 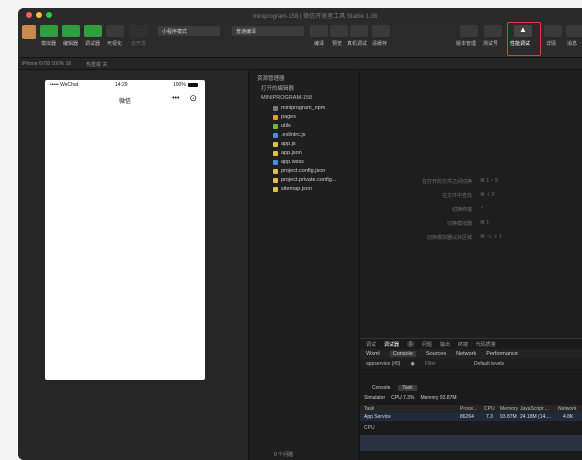 What do you see at coordinates (572, 44) in the screenshot?
I see `messages-label: 消息` at bounding box center [572, 44].